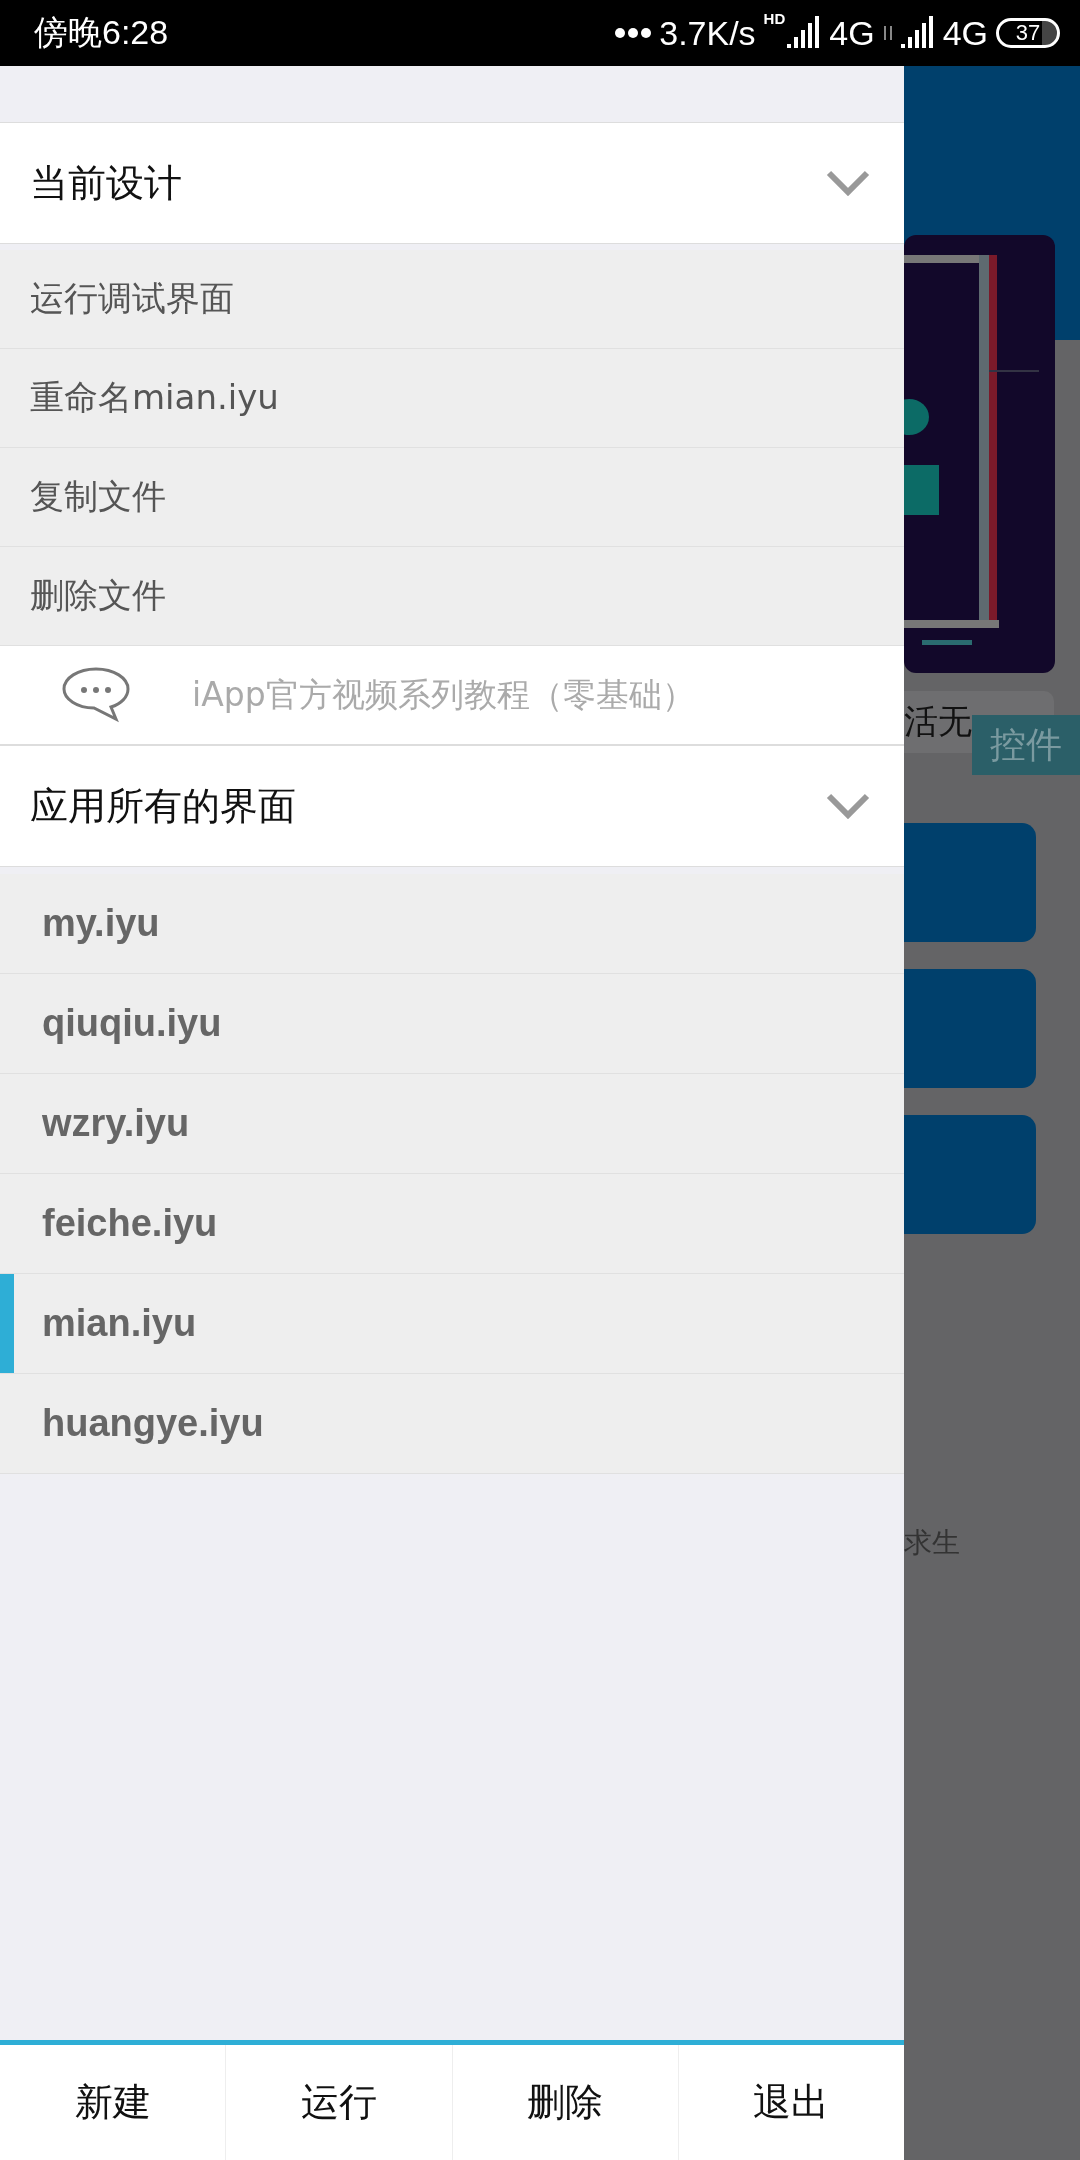  Describe the element at coordinates (707, 33) in the screenshot. I see `network-speed-text: 3.7K/s` at that location.